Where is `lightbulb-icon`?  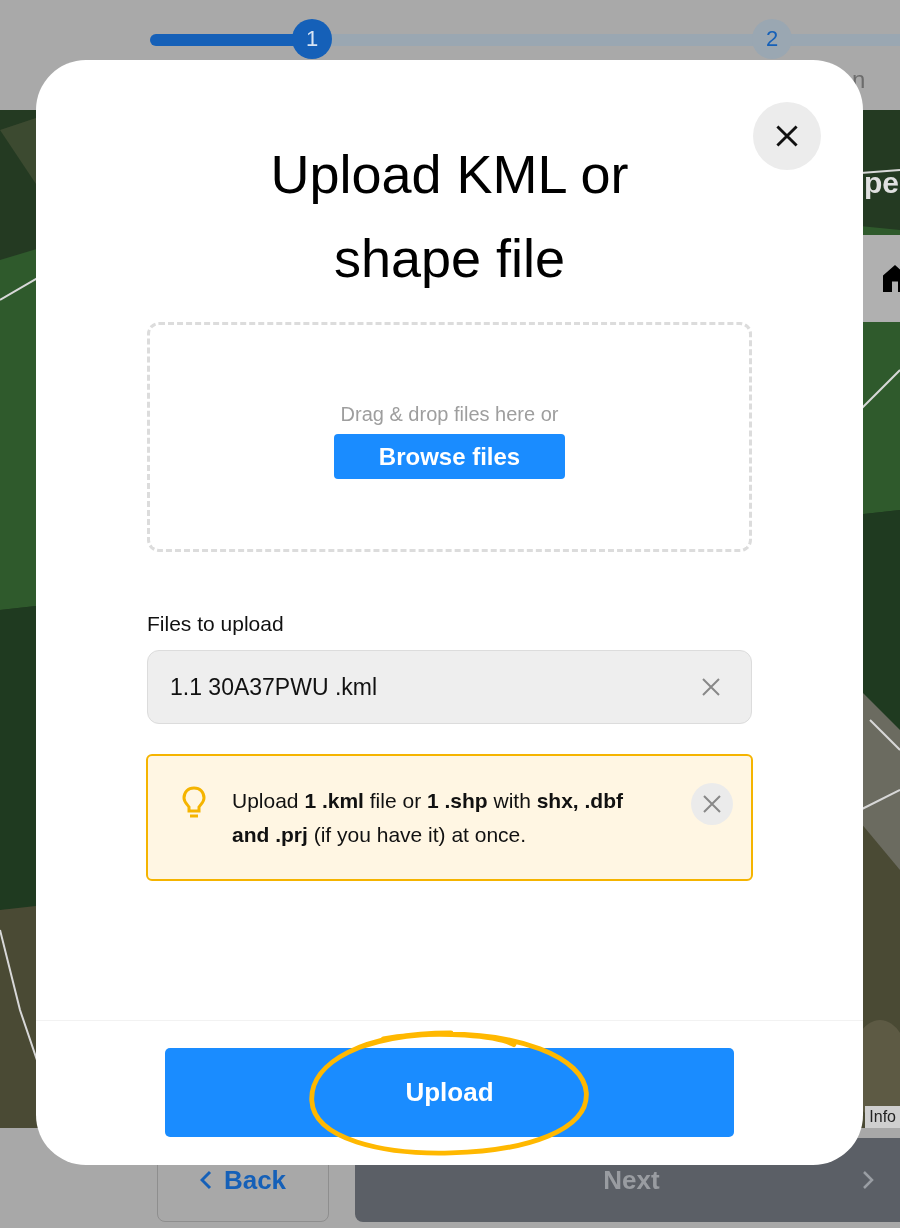
lightbulb-icon is located at coordinates (194, 803).